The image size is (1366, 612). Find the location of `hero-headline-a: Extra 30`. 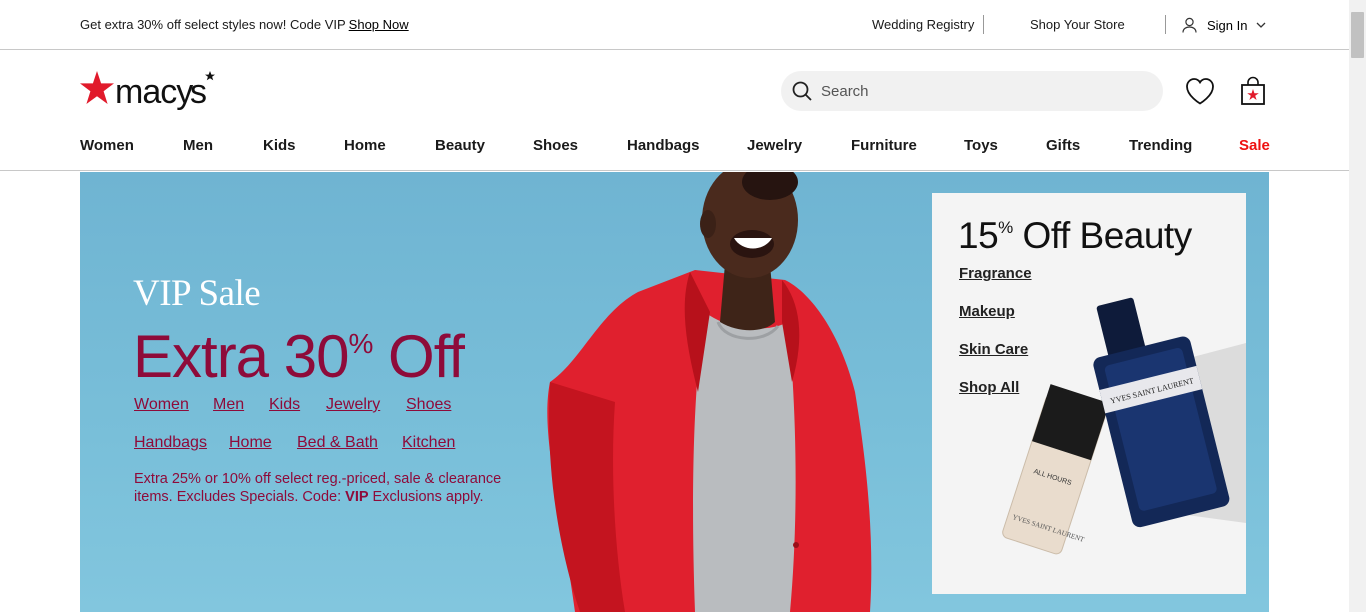

hero-headline-a: Extra 30 is located at coordinates (241, 356).